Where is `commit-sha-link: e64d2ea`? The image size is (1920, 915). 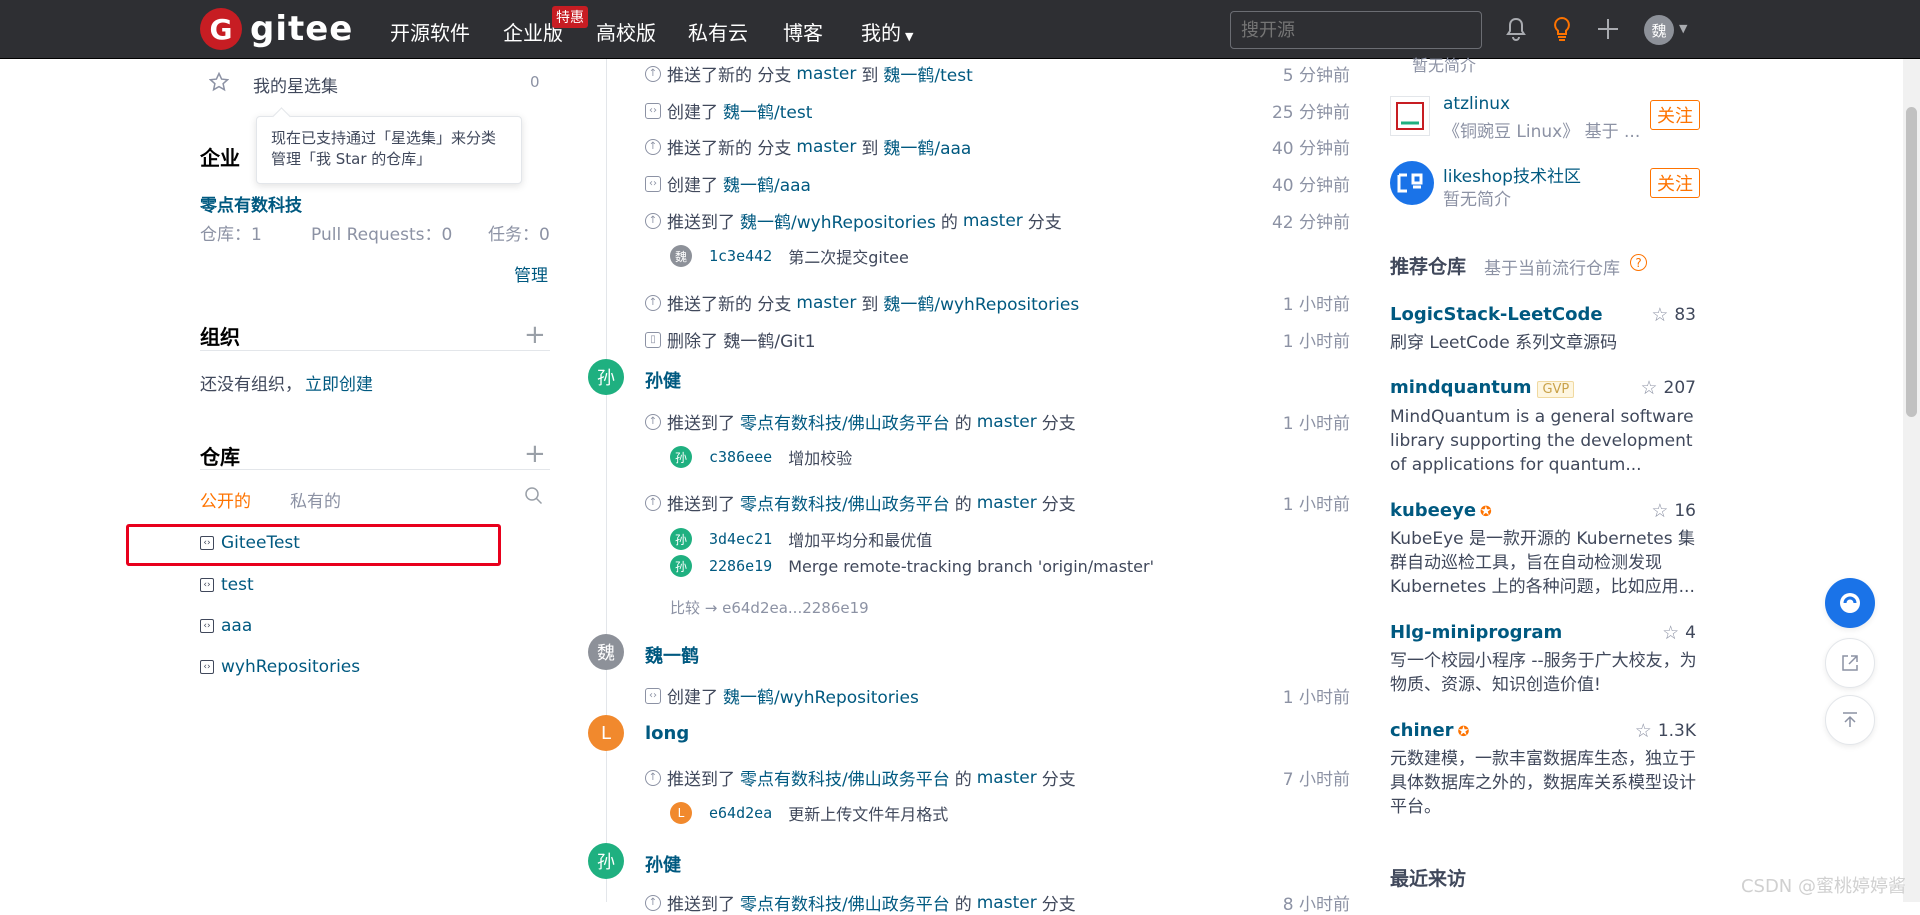
commit-sha-link: e64d2ea is located at coordinates (740, 813).